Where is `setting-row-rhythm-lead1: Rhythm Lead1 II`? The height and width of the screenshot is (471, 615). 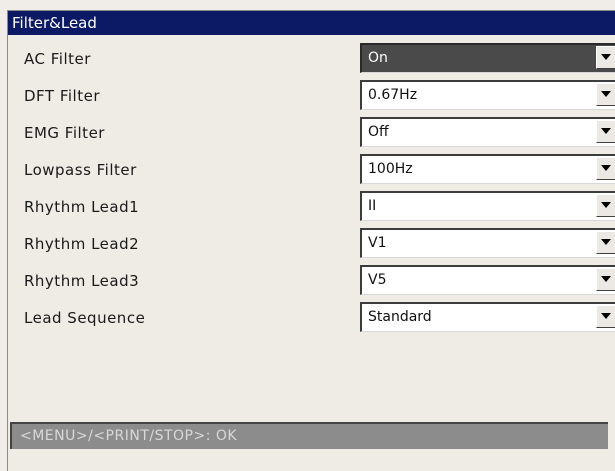
setting-row-rhythm-lead1: Rhythm Lead1 II is located at coordinates (311, 206).